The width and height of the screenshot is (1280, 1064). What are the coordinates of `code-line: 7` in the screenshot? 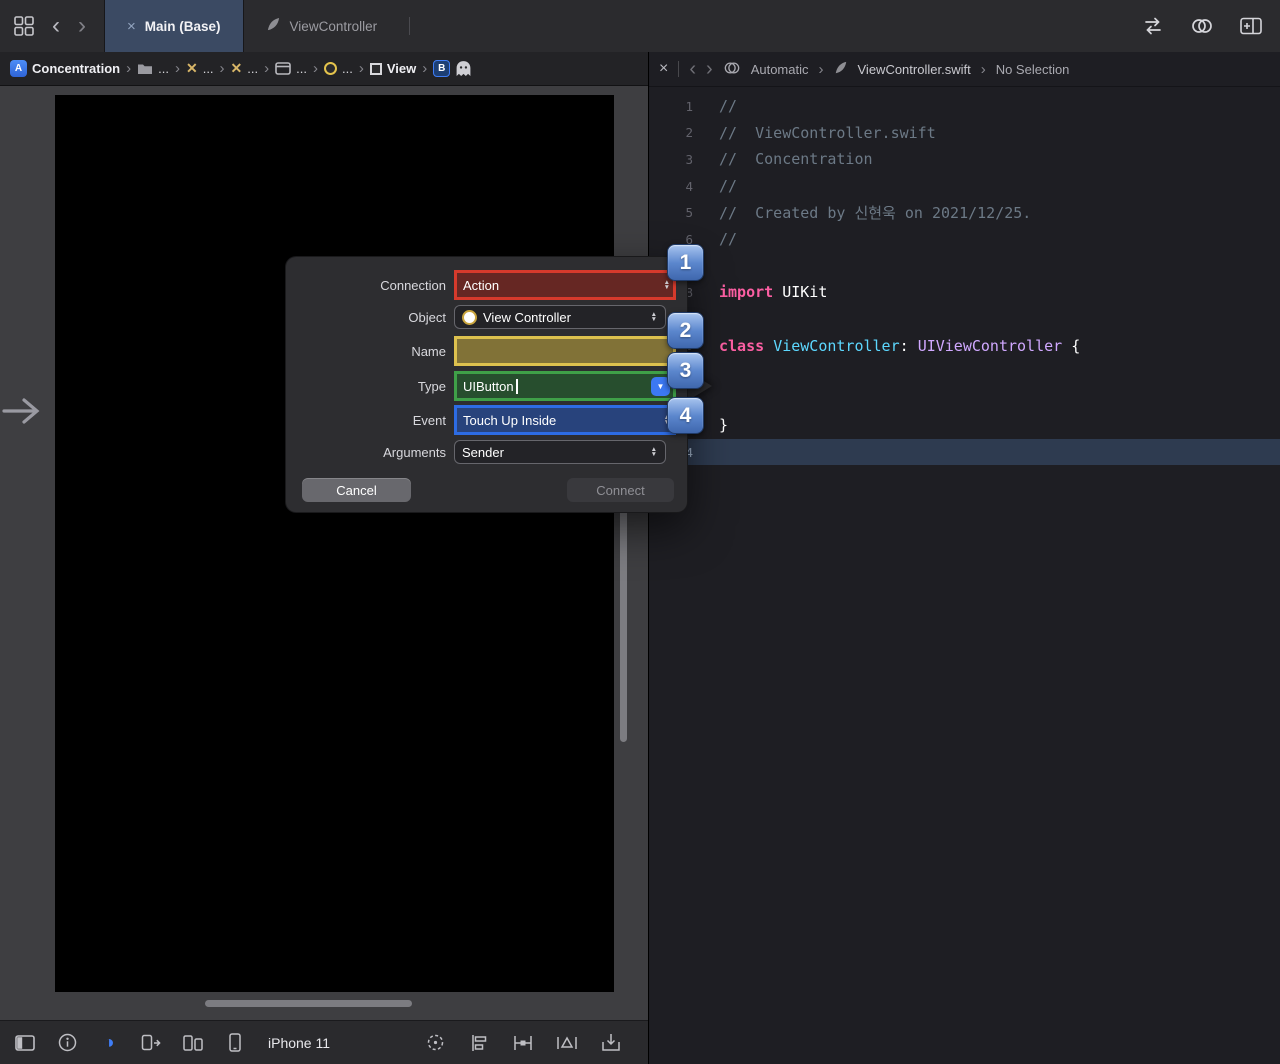 It's located at (964, 266).